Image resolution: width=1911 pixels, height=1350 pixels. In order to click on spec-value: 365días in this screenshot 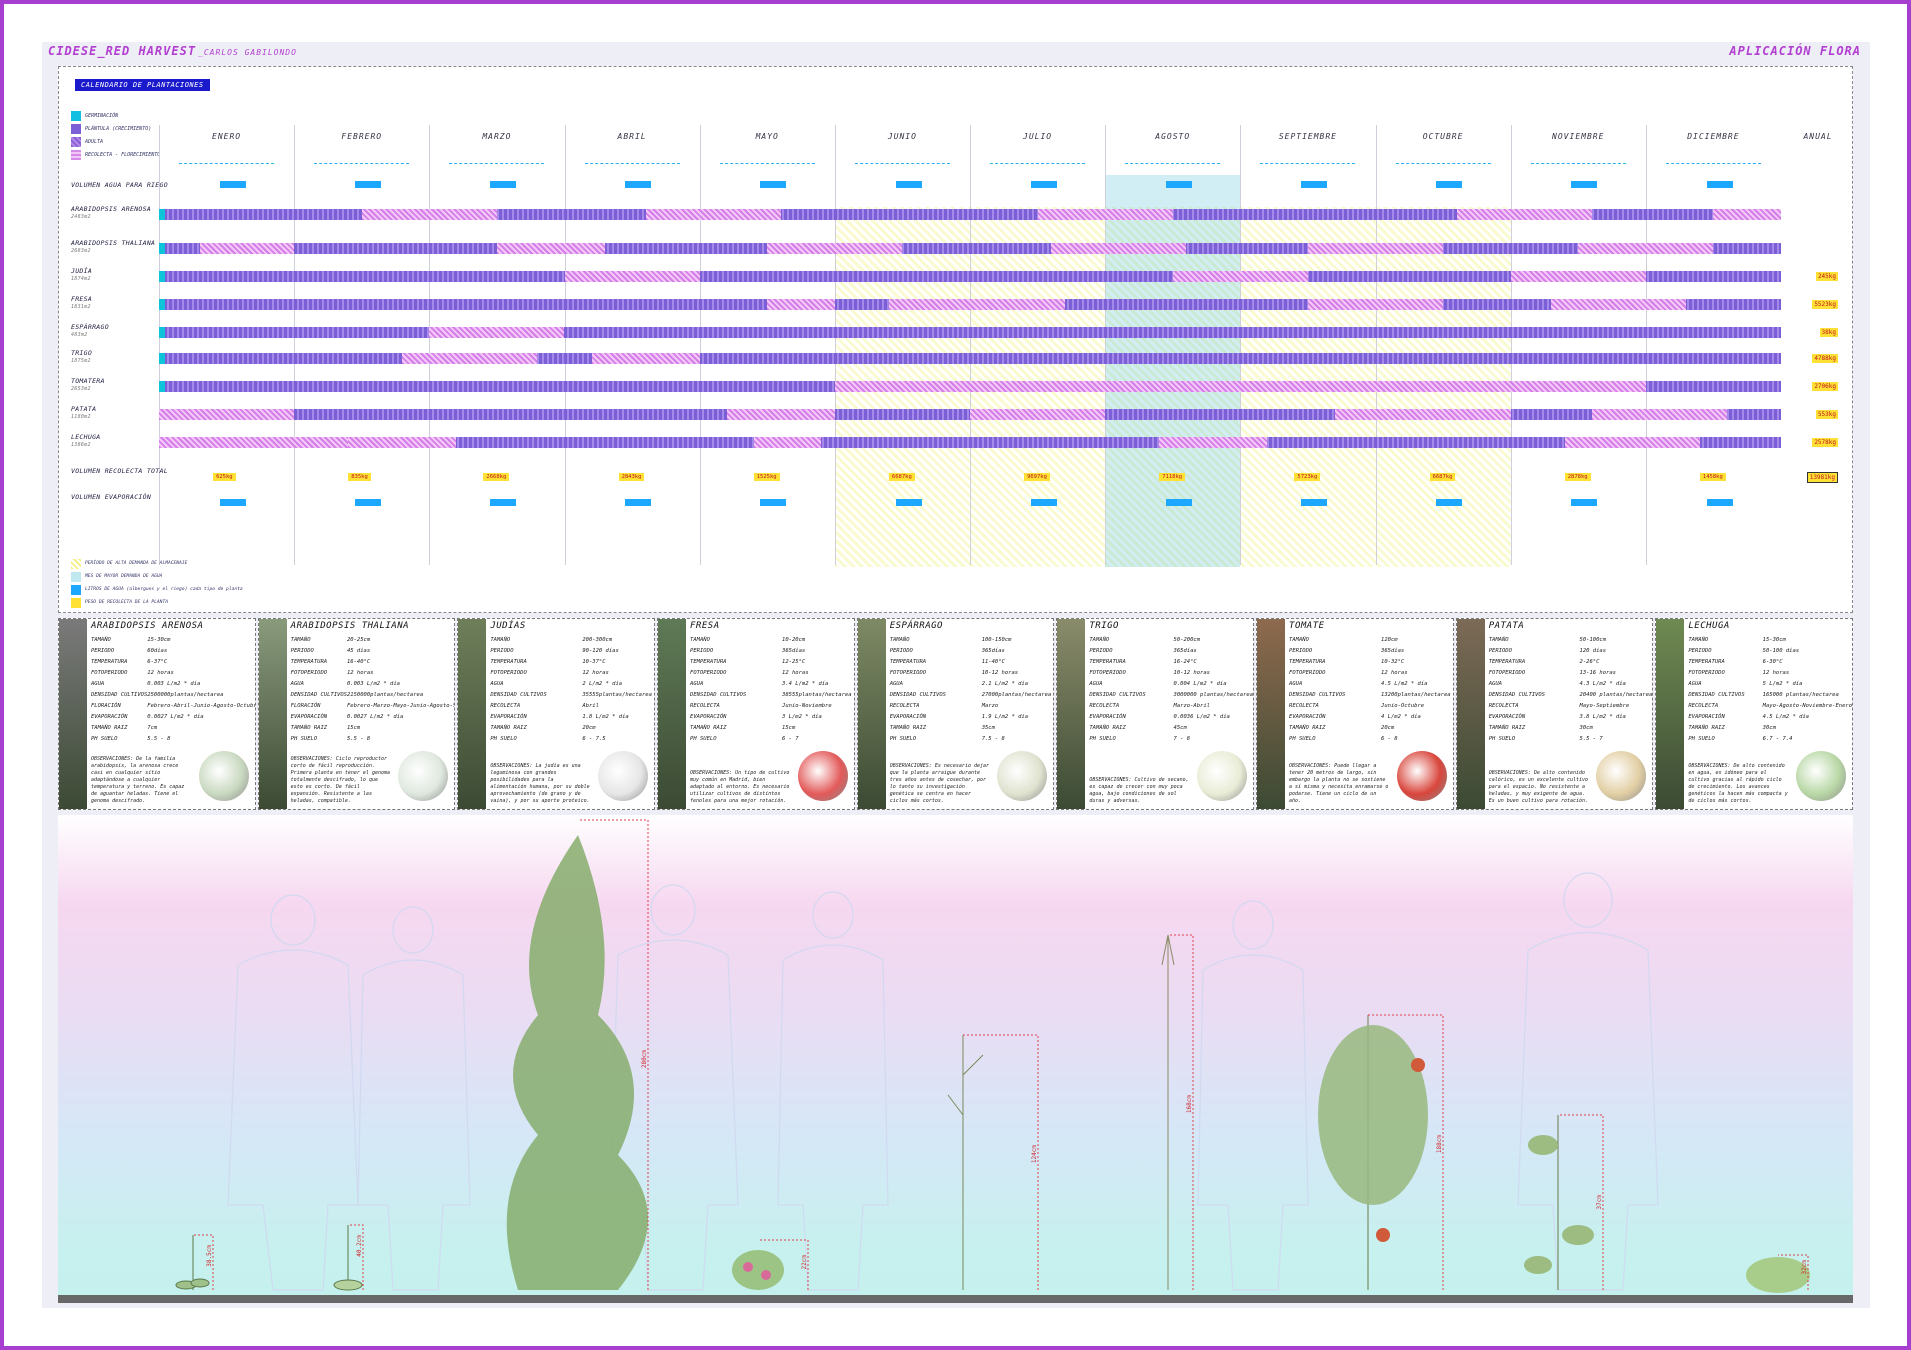, I will do `click(1185, 651)`.